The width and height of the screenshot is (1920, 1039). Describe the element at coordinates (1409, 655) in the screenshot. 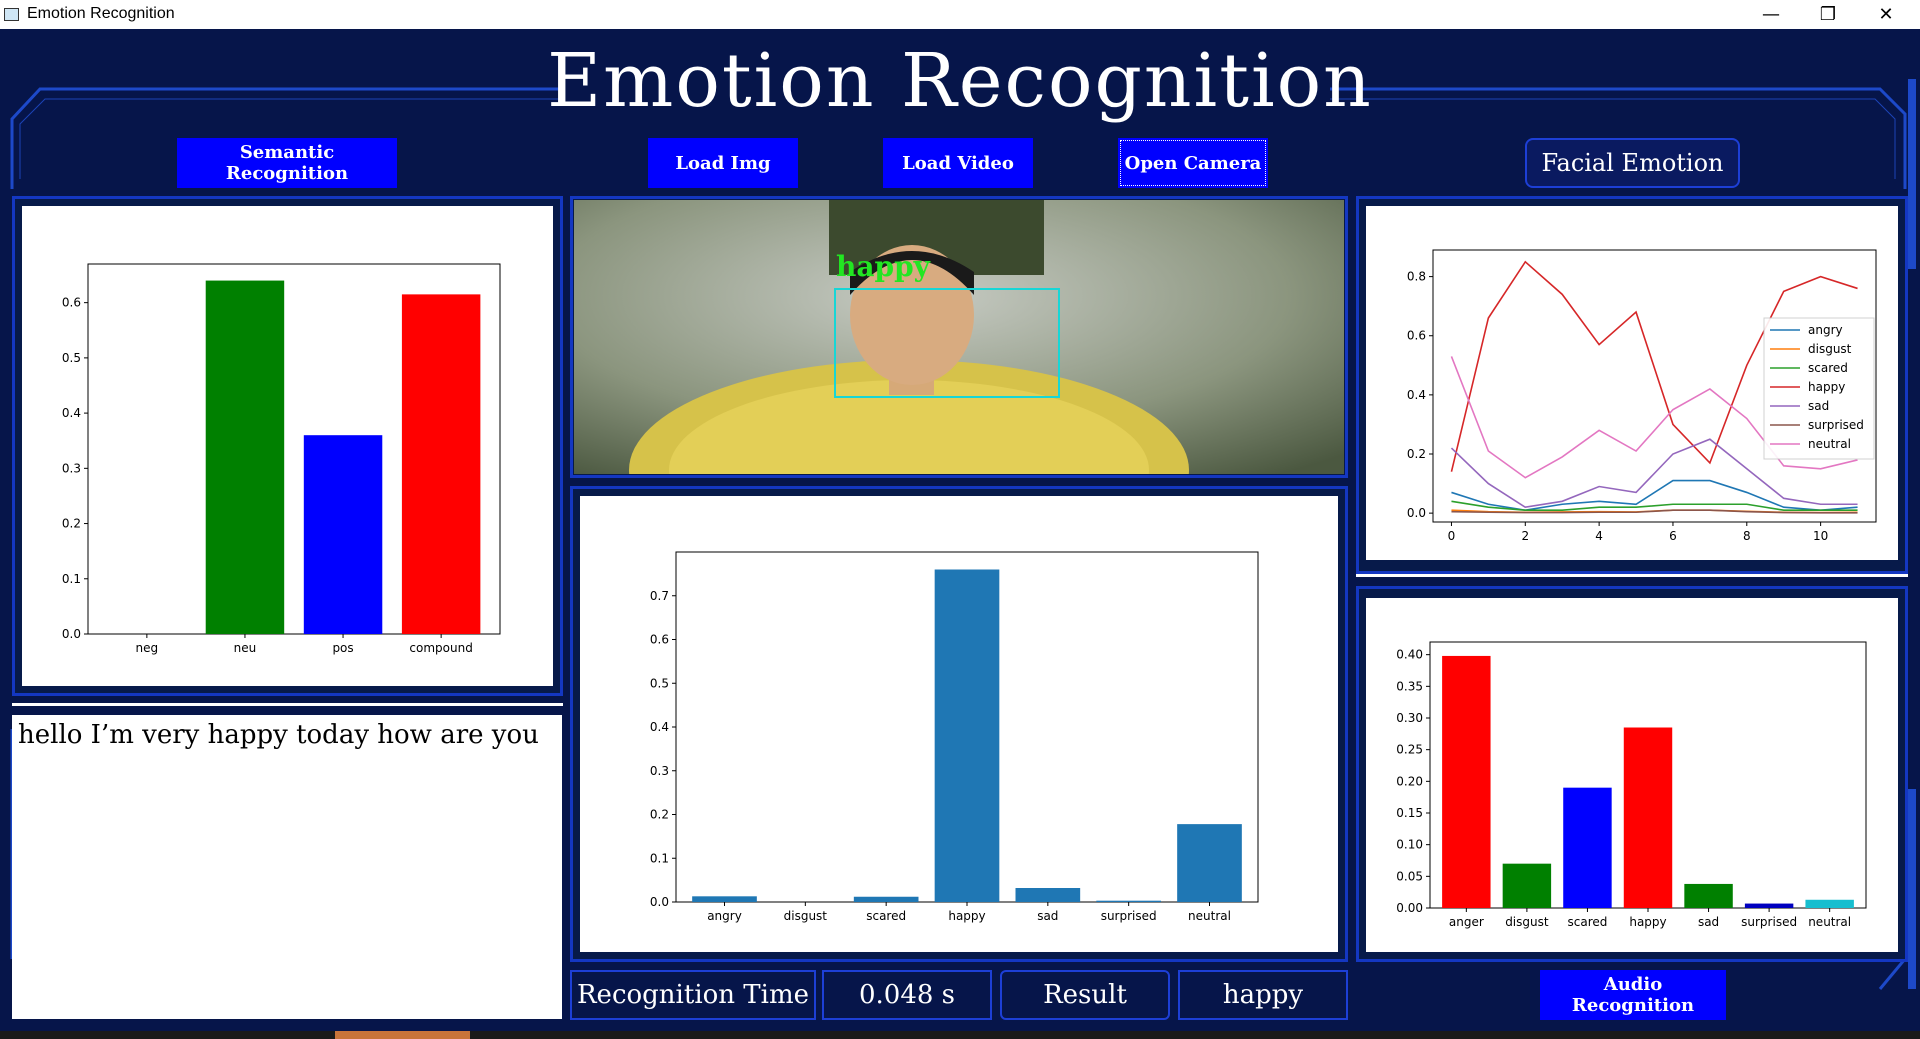

I see `y-tick-label: 0.40` at that location.